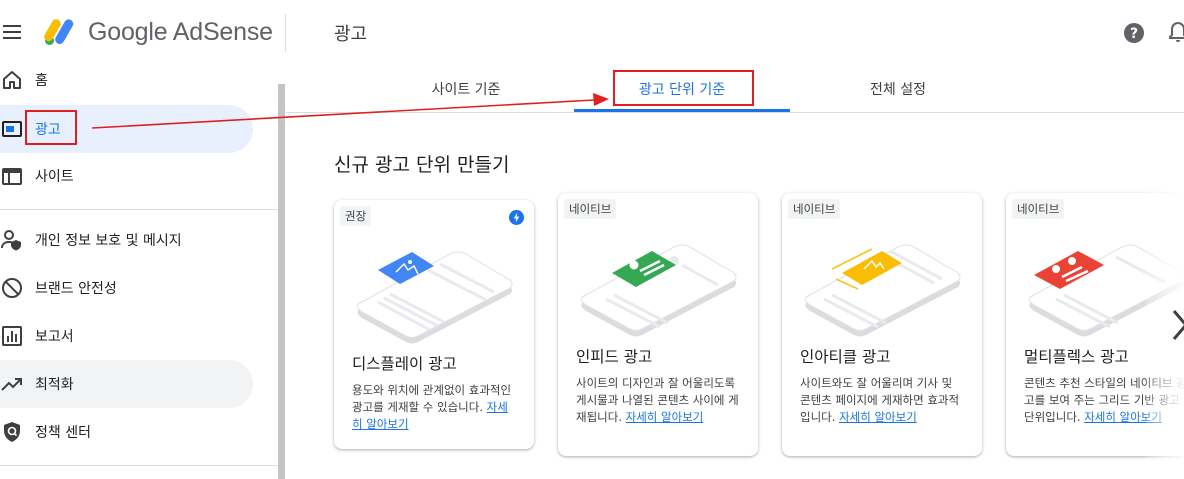 Image resolution: width=1184 pixels, height=479 pixels. Describe the element at coordinates (54, 385) in the screenshot. I see `sidebar-item-label: 최적화` at that location.